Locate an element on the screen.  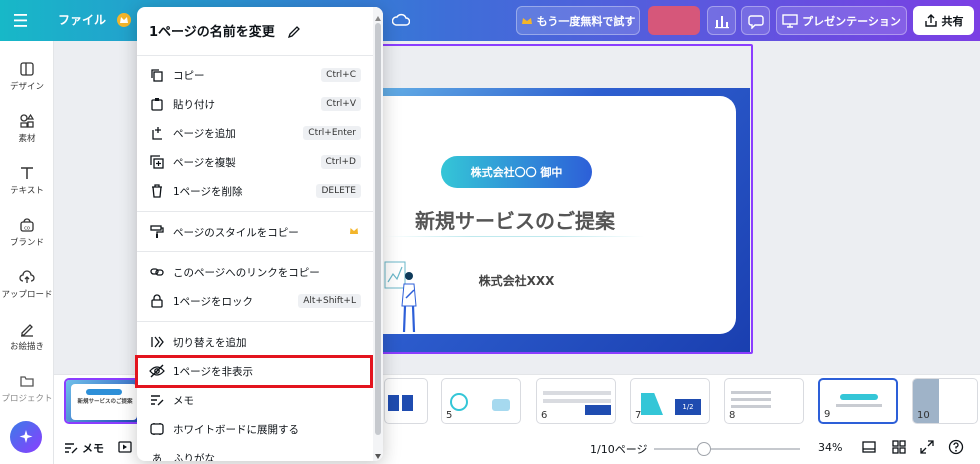
menu-item-expand-whiteboard: ホワイトボードに展開する is located at coordinates (255, 429).